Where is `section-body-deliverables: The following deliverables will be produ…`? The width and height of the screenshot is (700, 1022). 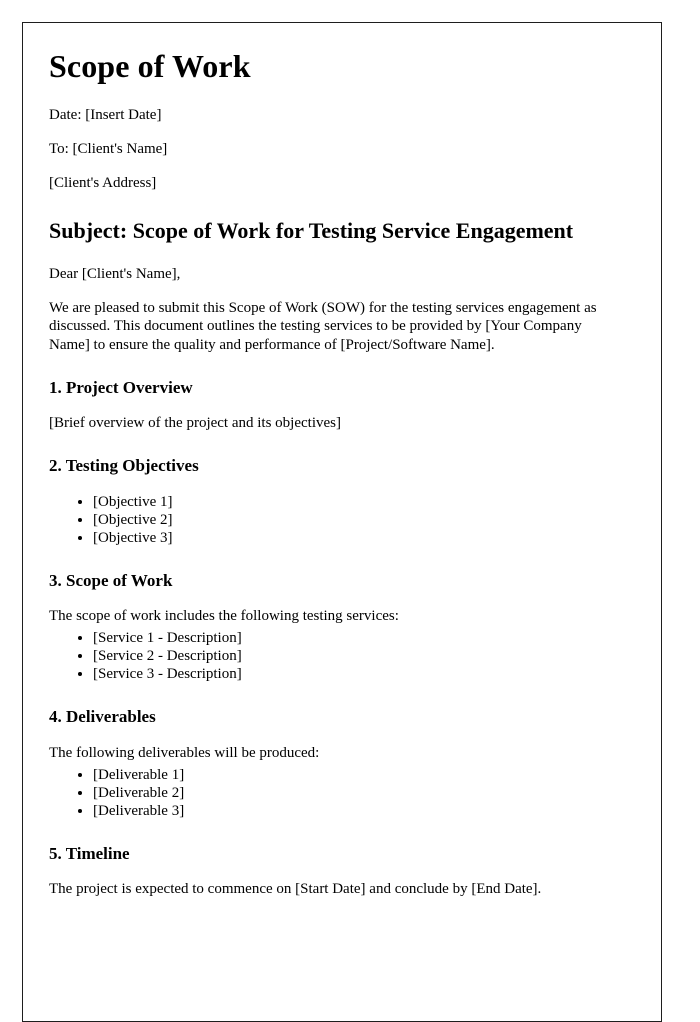
section-body-deliverables: The following deliverables will be produ… is located at coordinates (184, 752).